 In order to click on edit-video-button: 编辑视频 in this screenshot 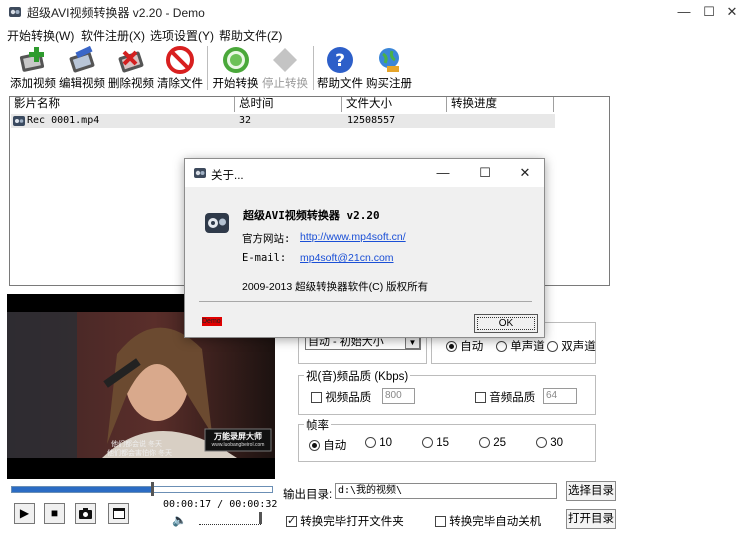, I will do `click(82, 68)`.